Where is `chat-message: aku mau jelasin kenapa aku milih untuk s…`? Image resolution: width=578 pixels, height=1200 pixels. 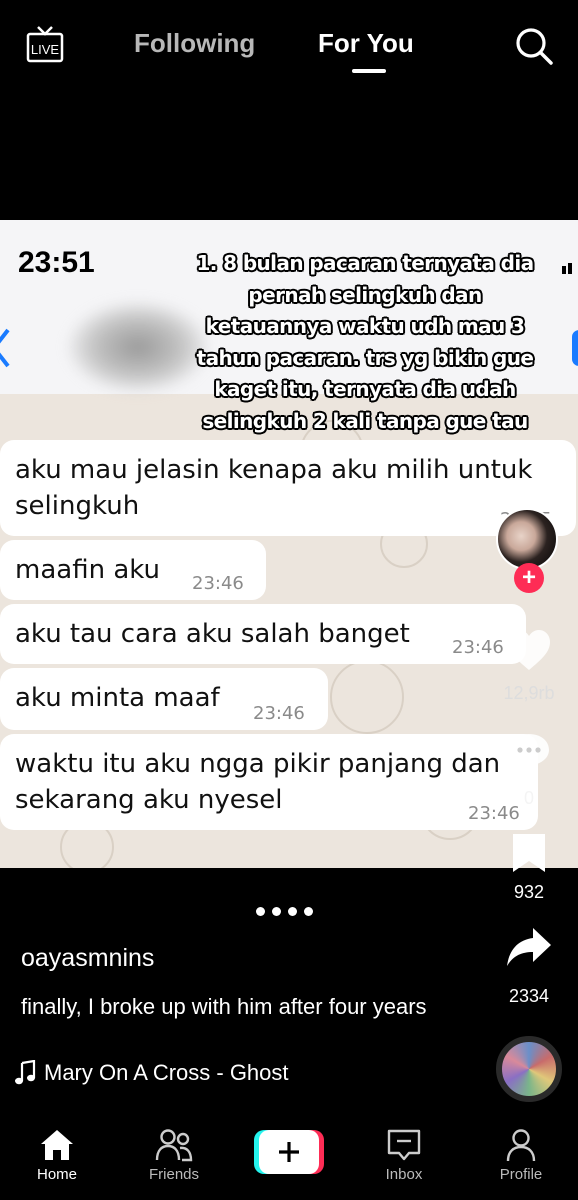 chat-message: aku mau jelasin kenapa aku milih untuk s… is located at coordinates (288, 488).